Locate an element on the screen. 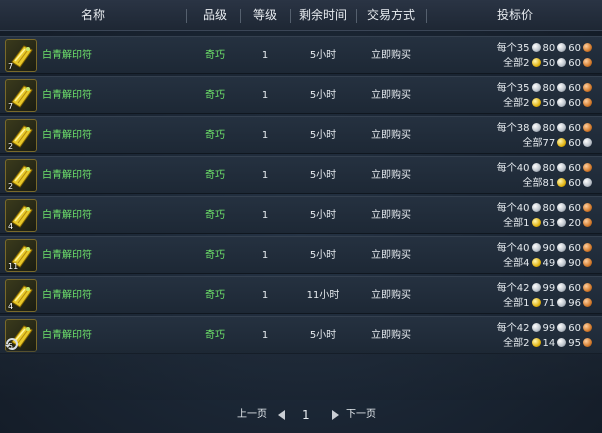 Image resolution: width=602 pixels, height=433 pixels. talisman-icon: 11 is located at coordinates (21, 255).